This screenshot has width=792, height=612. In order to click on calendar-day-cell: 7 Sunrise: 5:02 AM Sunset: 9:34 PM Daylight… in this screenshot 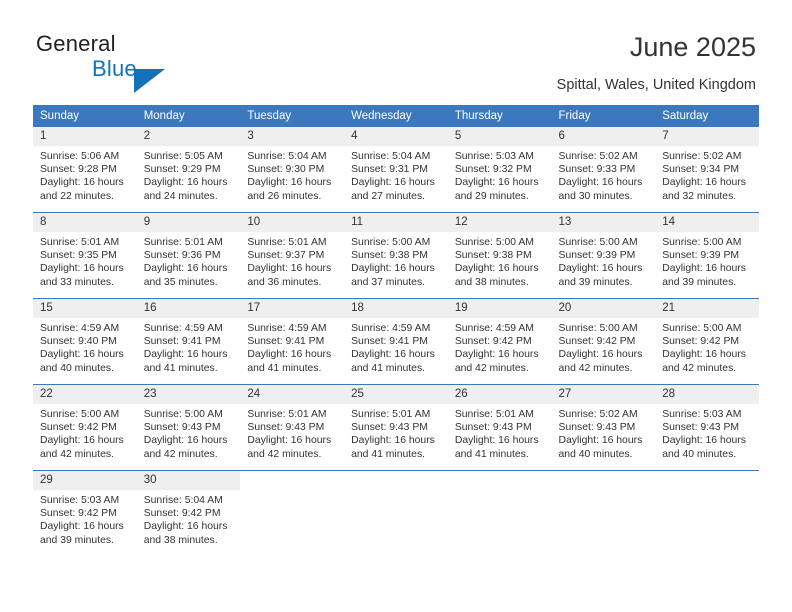, I will do `click(707, 170)`.